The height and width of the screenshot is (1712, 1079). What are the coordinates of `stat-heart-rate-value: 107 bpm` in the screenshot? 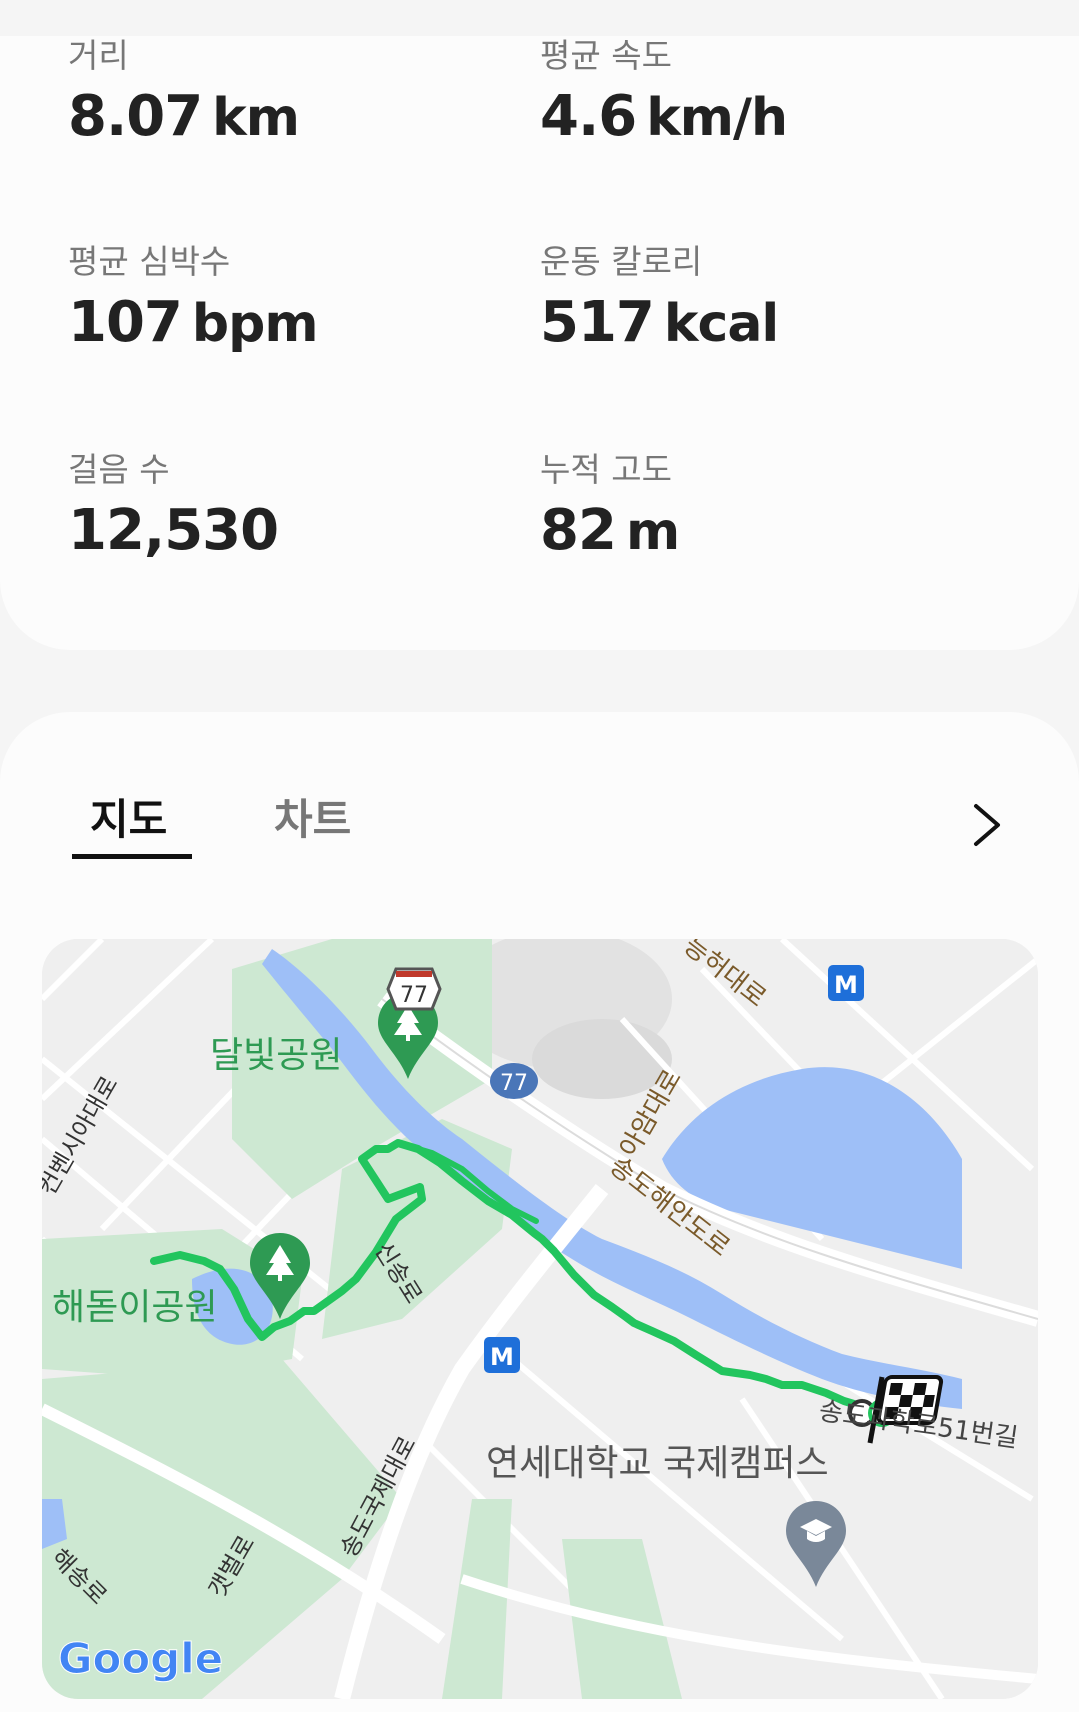 It's located at (193, 322).